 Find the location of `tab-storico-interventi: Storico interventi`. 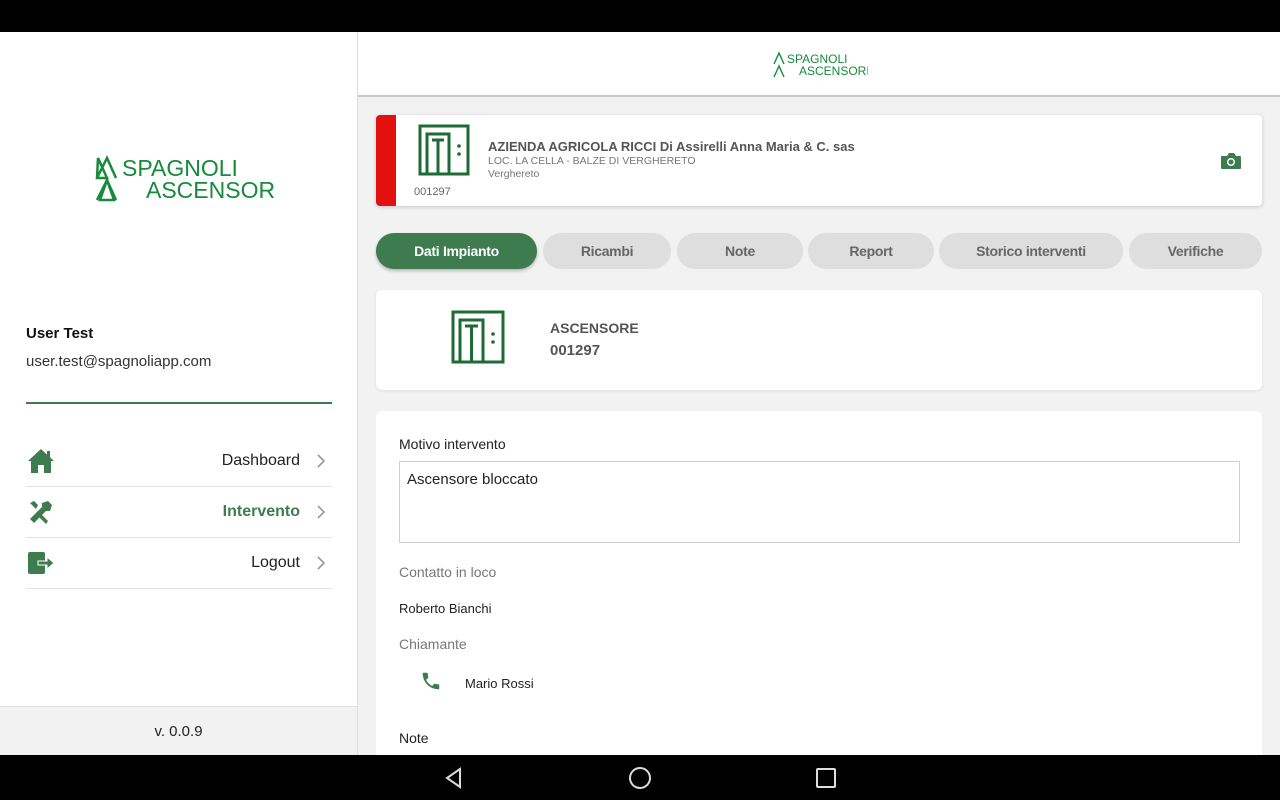

tab-storico-interventi: Storico interventi is located at coordinates (1031, 251).